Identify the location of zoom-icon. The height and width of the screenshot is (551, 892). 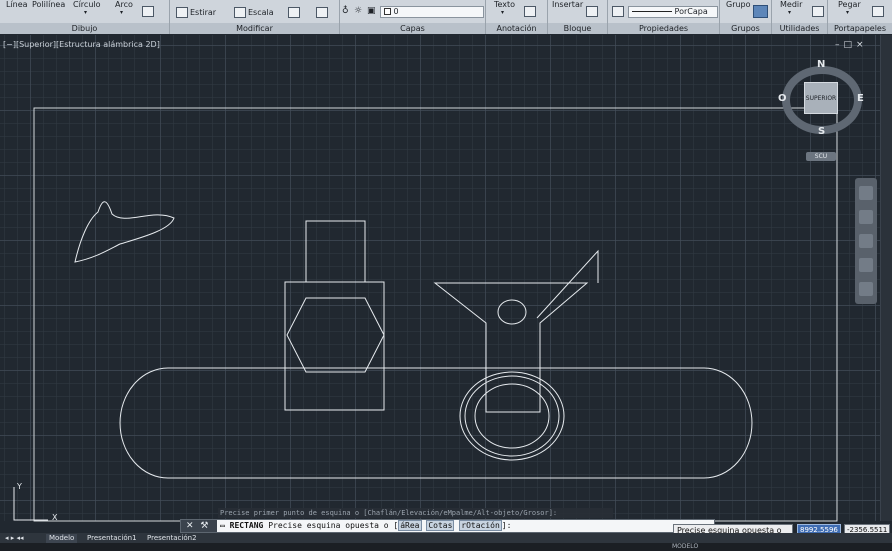
(866, 241).